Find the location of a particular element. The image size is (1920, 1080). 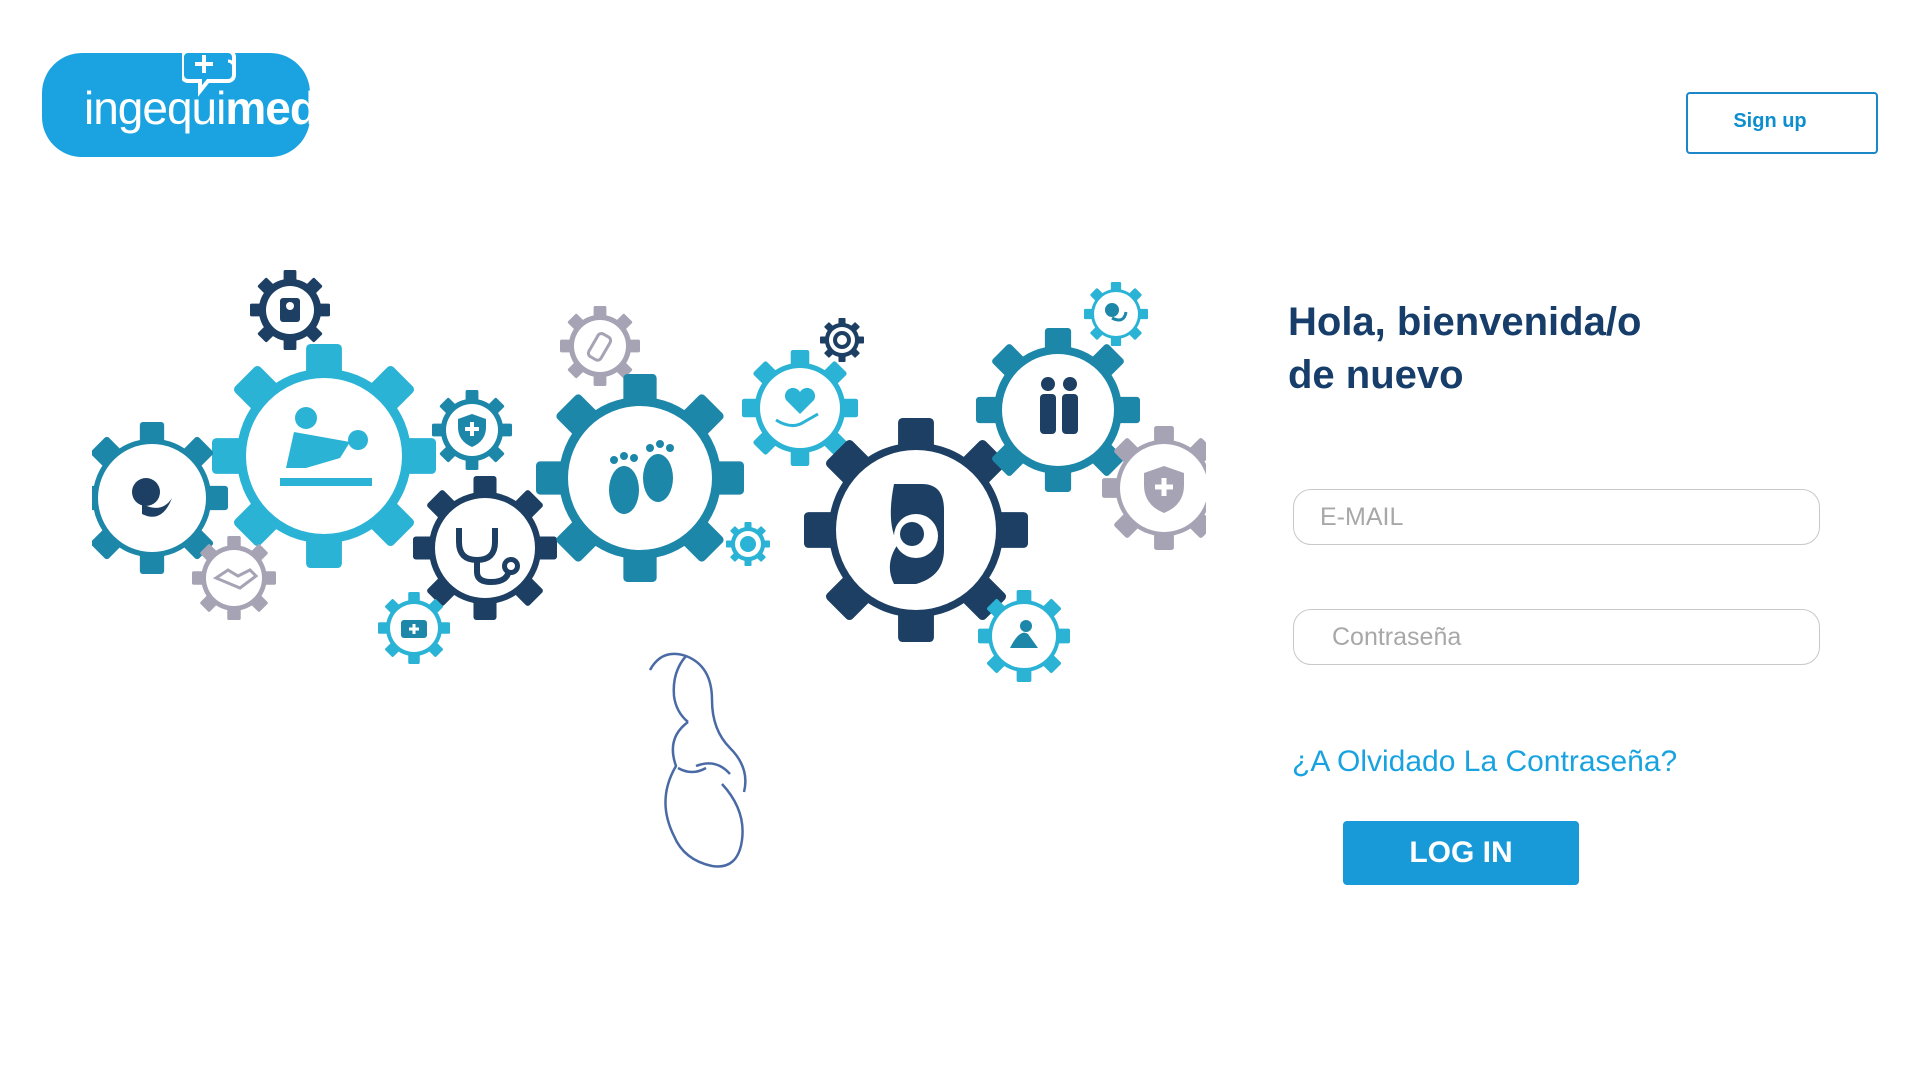

stethoscope-icon is located at coordinates (485, 548).